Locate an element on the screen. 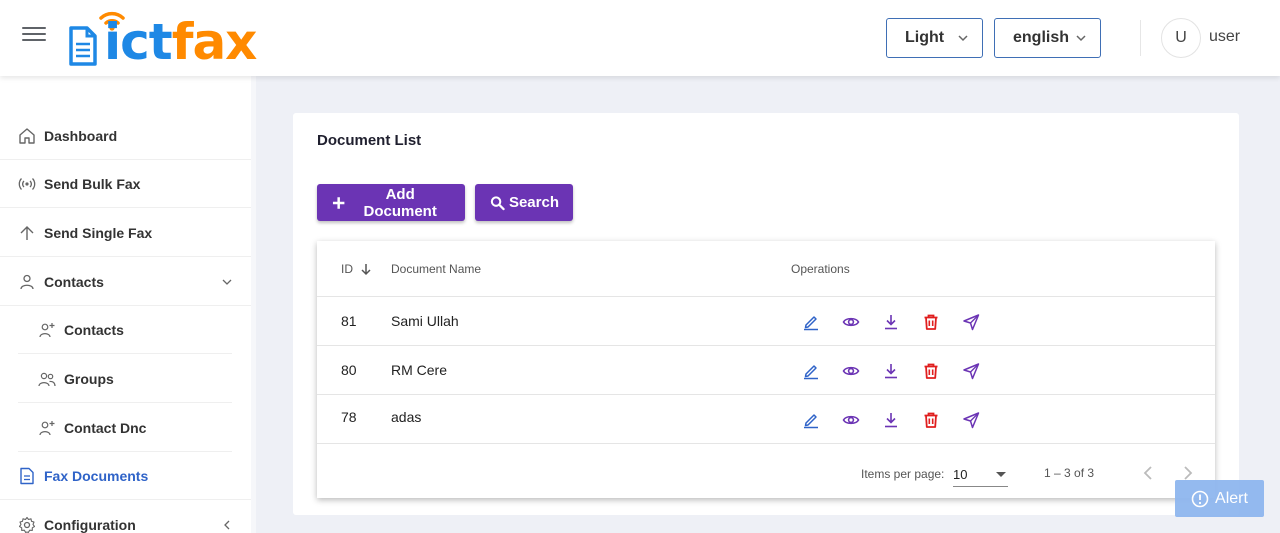 The image size is (1280, 533). table-row: 81 Sami Ullah is located at coordinates (766, 321).